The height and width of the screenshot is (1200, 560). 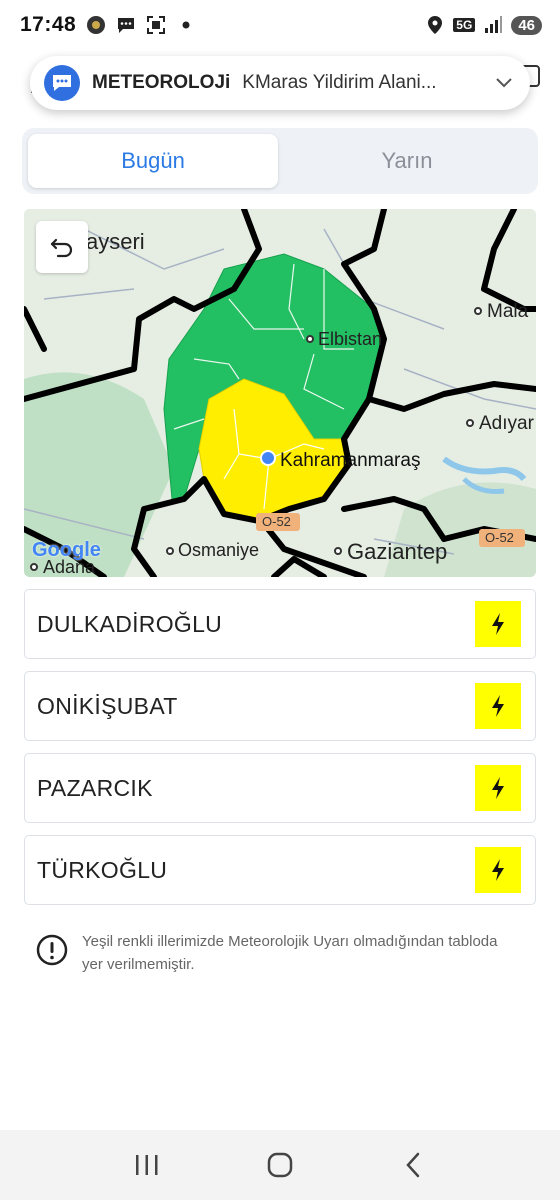 I want to click on map-label-road-2: O-52, so click(x=499, y=537).